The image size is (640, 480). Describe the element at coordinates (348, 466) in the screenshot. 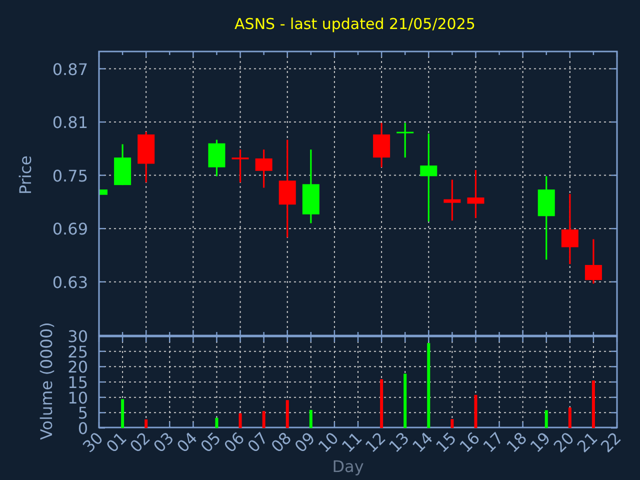

I see `axis-label: Day` at that location.